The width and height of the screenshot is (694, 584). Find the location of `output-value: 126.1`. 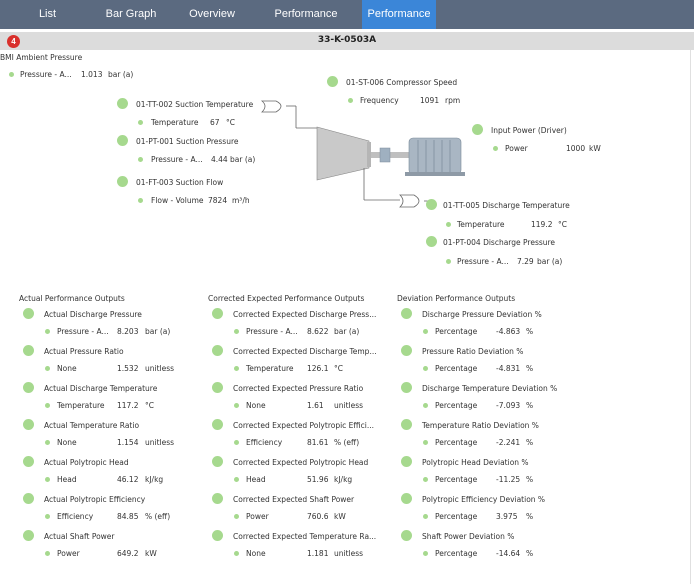

output-value: 126.1 is located at coordinates (318, 368).